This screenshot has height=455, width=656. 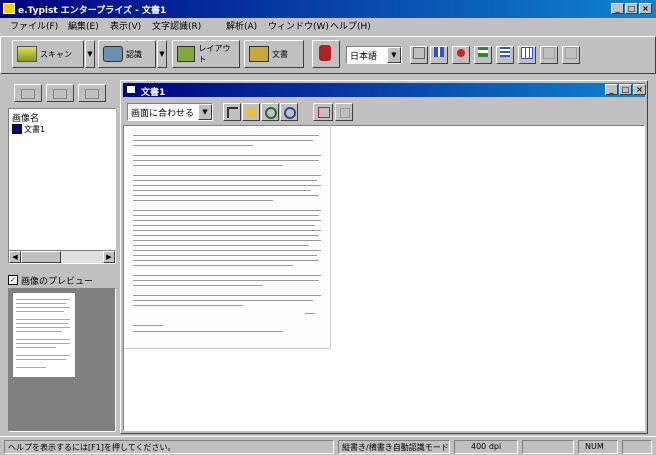 I want to click on scan-dropdown: ▼, so click(x=90, y=54).